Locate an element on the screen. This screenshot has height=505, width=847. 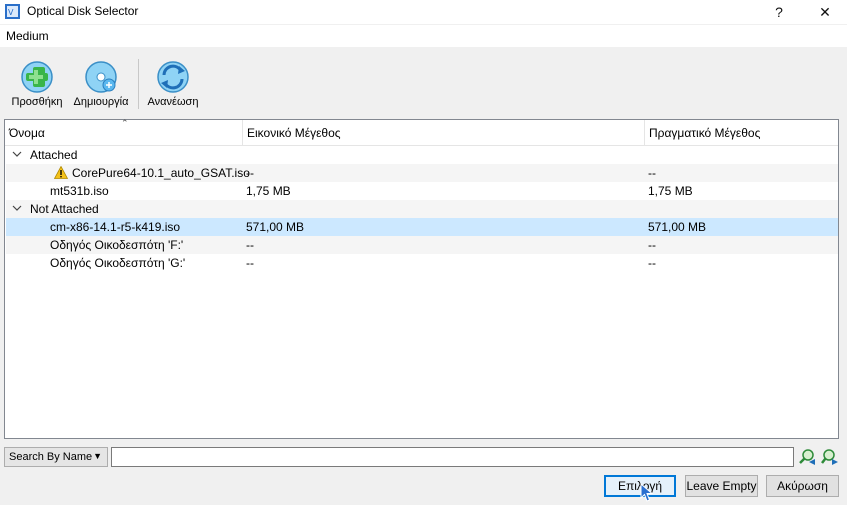
search-previous-icon is located at coordinates (807, 457).